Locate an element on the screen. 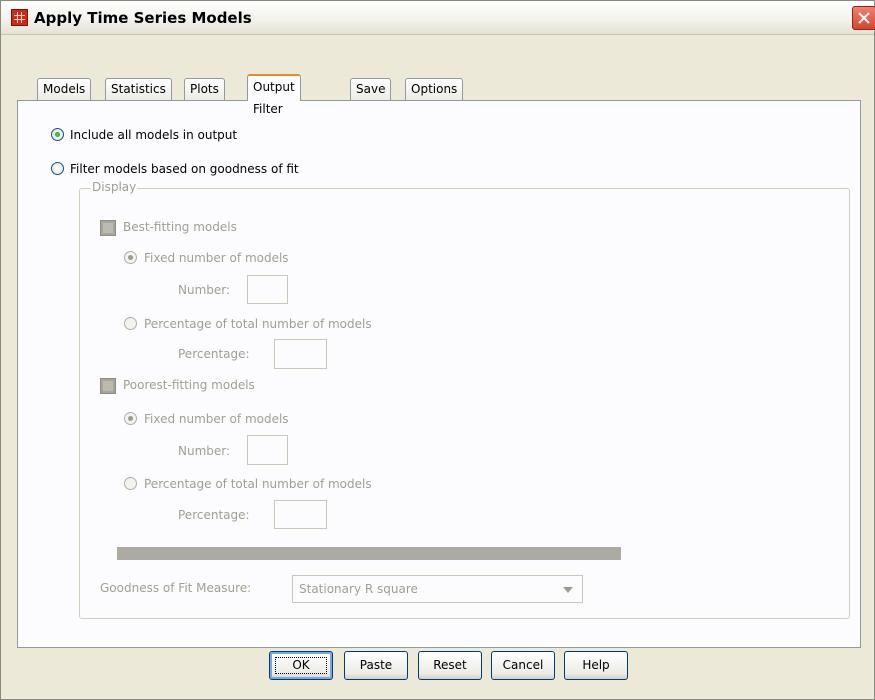  help-button: Help is located at coordinates (596, 665).